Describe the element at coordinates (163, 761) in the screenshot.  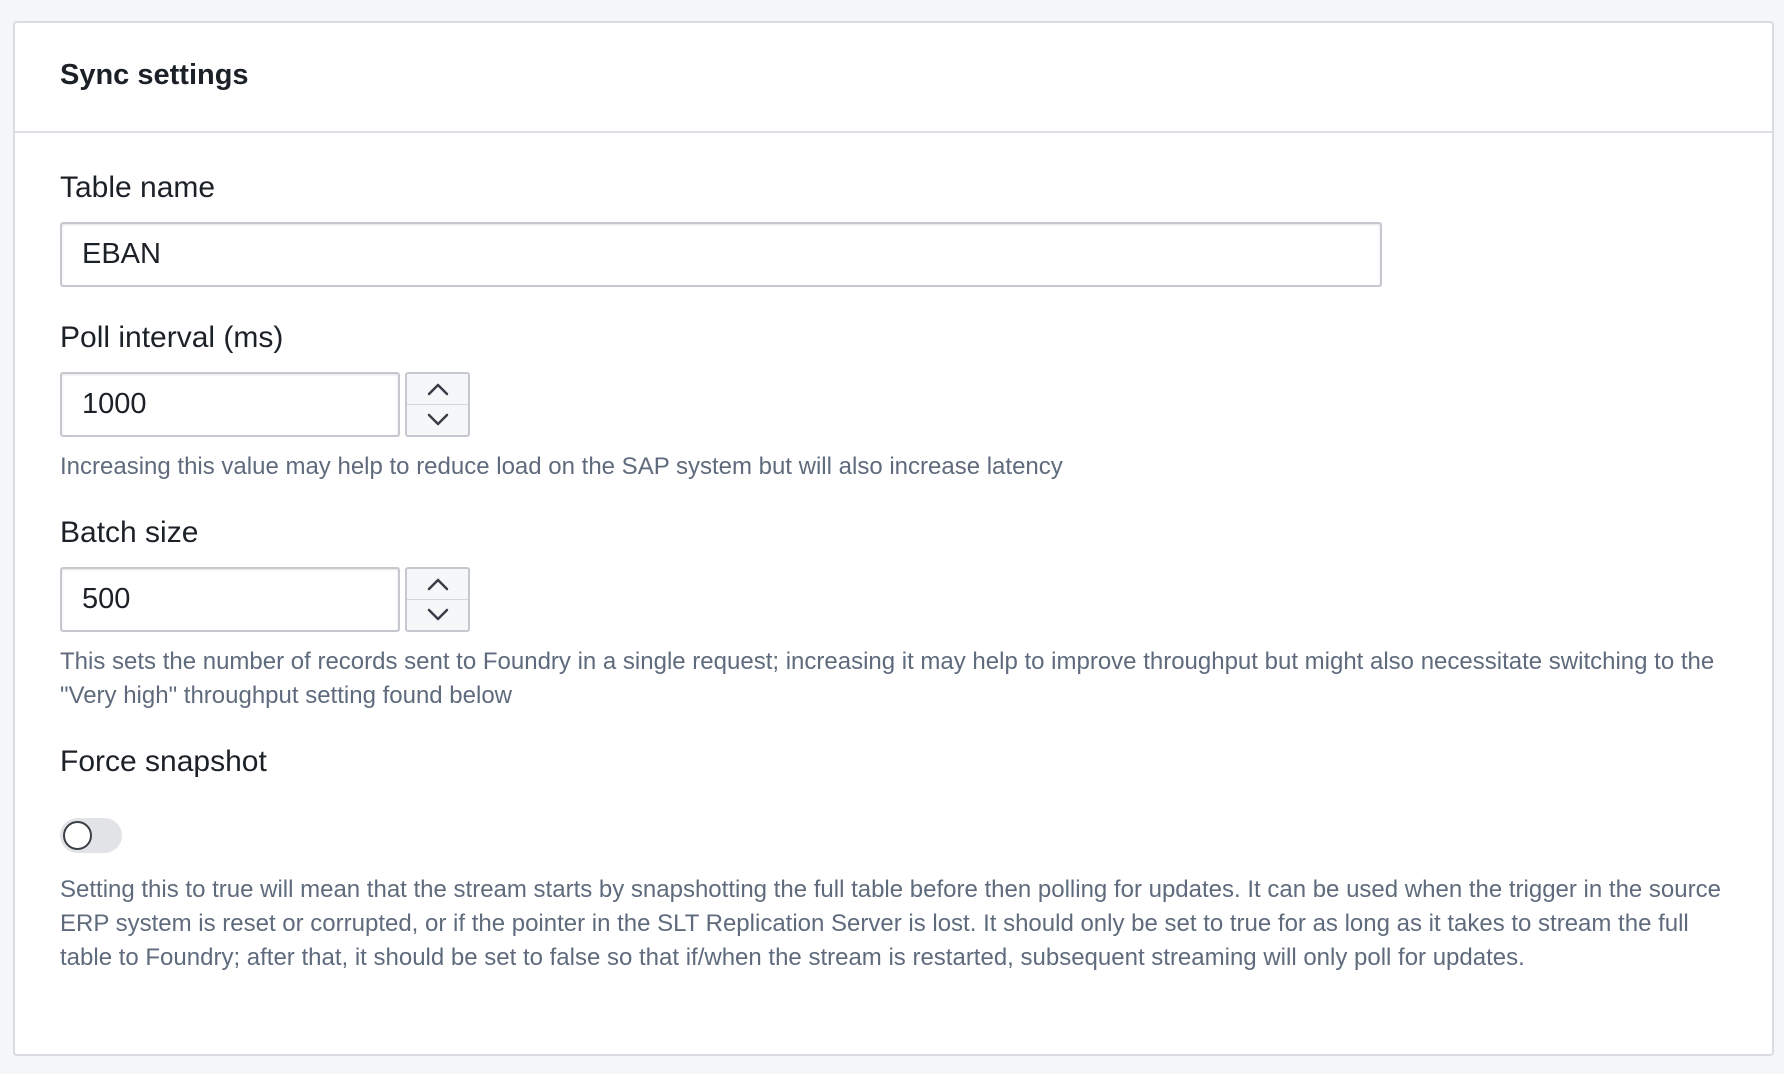
I see `force-snapshot-label: Force snapshot` at that location.